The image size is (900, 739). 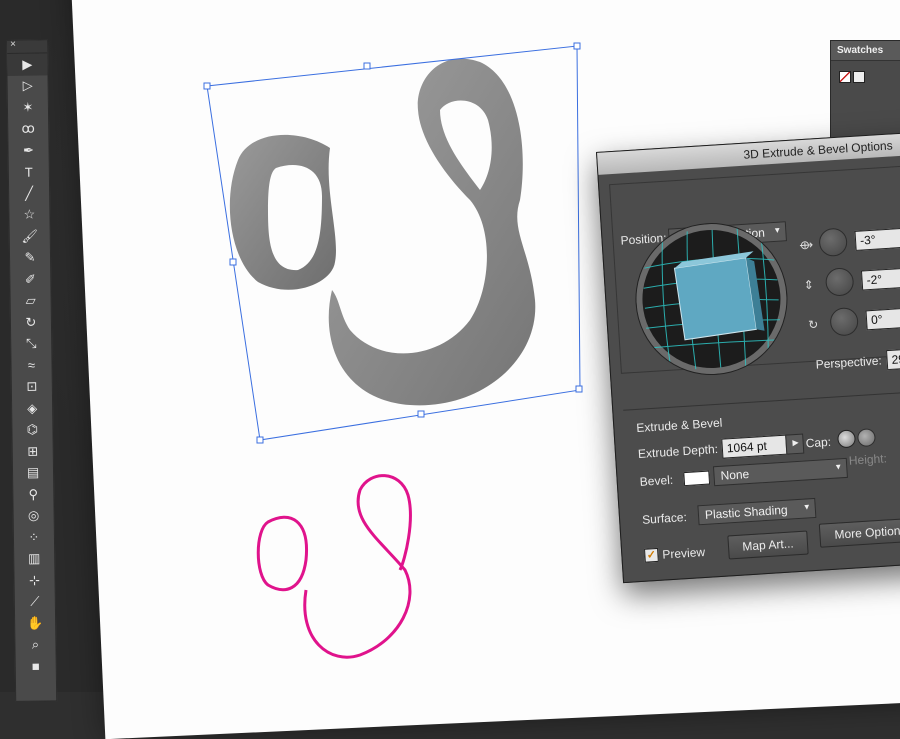 I want to click on hand-tool-icon: ✋, so click(x=35, y=623).